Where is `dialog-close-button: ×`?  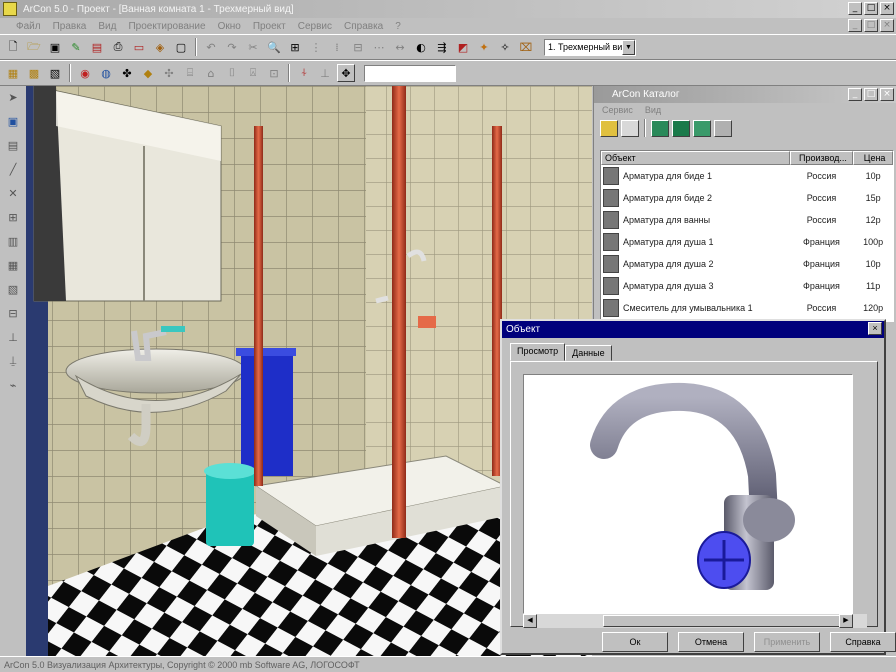 dialog-close-button: × is located at coordinates (875, 328).